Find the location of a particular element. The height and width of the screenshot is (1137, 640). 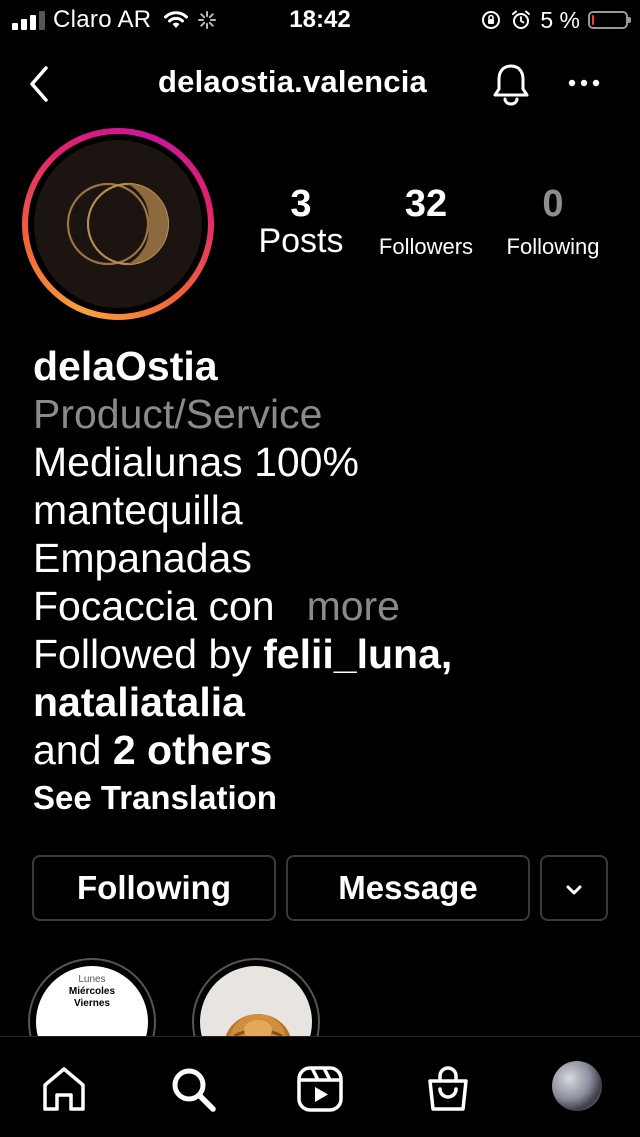

following-count: 0 is located at coordinates (553, 204).